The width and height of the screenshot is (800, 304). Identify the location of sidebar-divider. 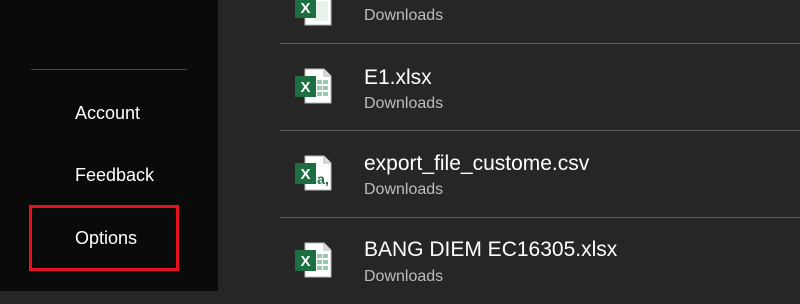
(109, 69).